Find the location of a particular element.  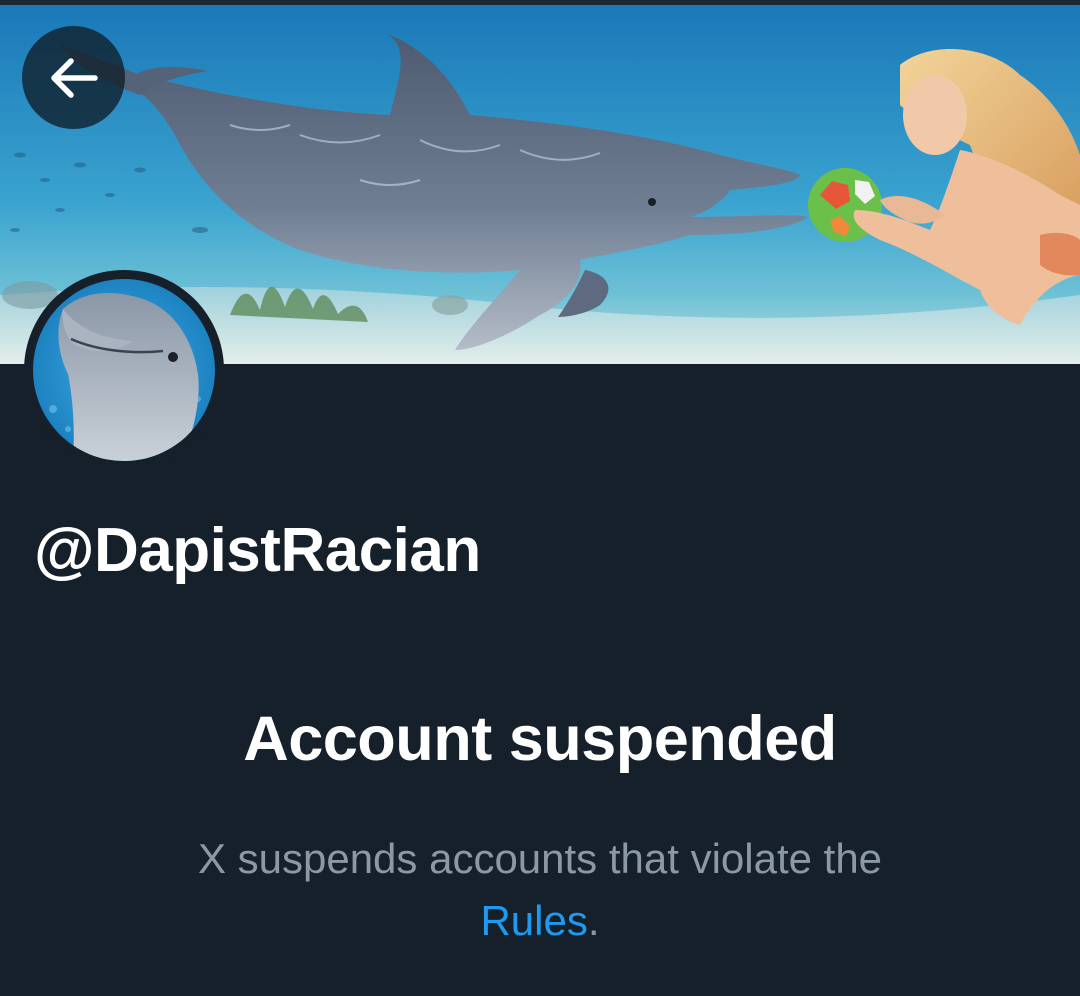

arrow-left-icon is located at coordinates (74, 77).